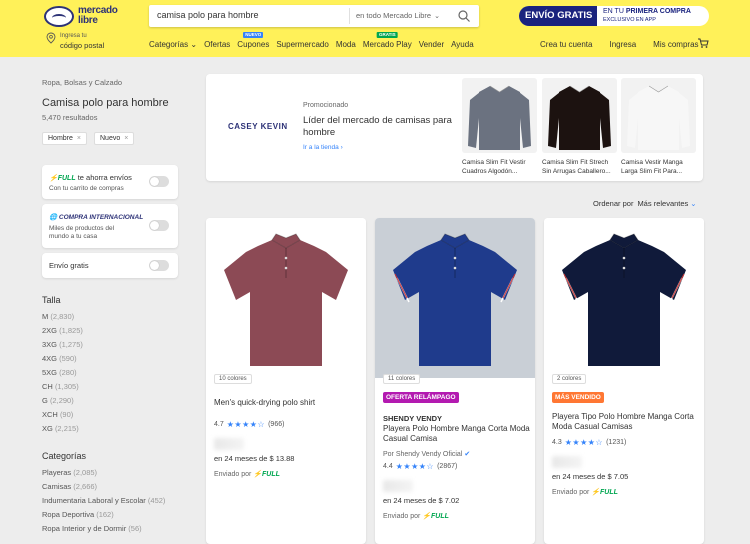  I want to click on installments-text: en 24 meses de $ 7.02, so click(421, 500).